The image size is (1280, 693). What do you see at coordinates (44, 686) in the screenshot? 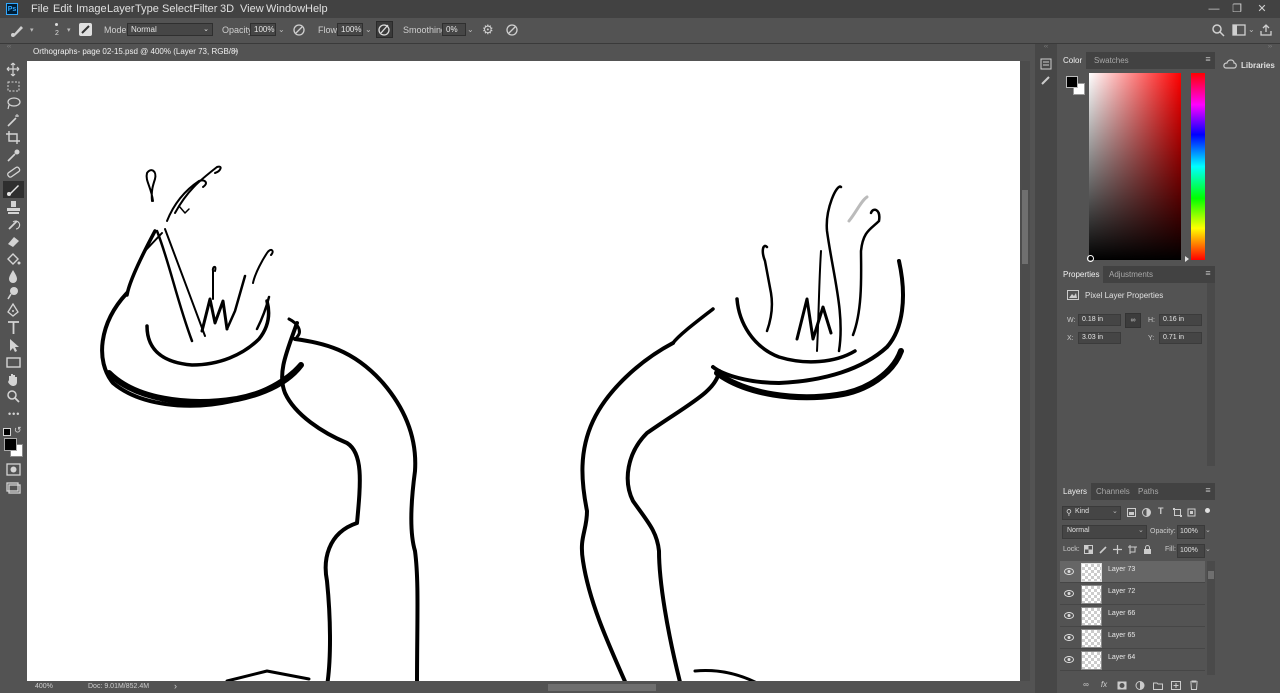
I see `zoom-level: 400%` at bounding box center [44, 686].